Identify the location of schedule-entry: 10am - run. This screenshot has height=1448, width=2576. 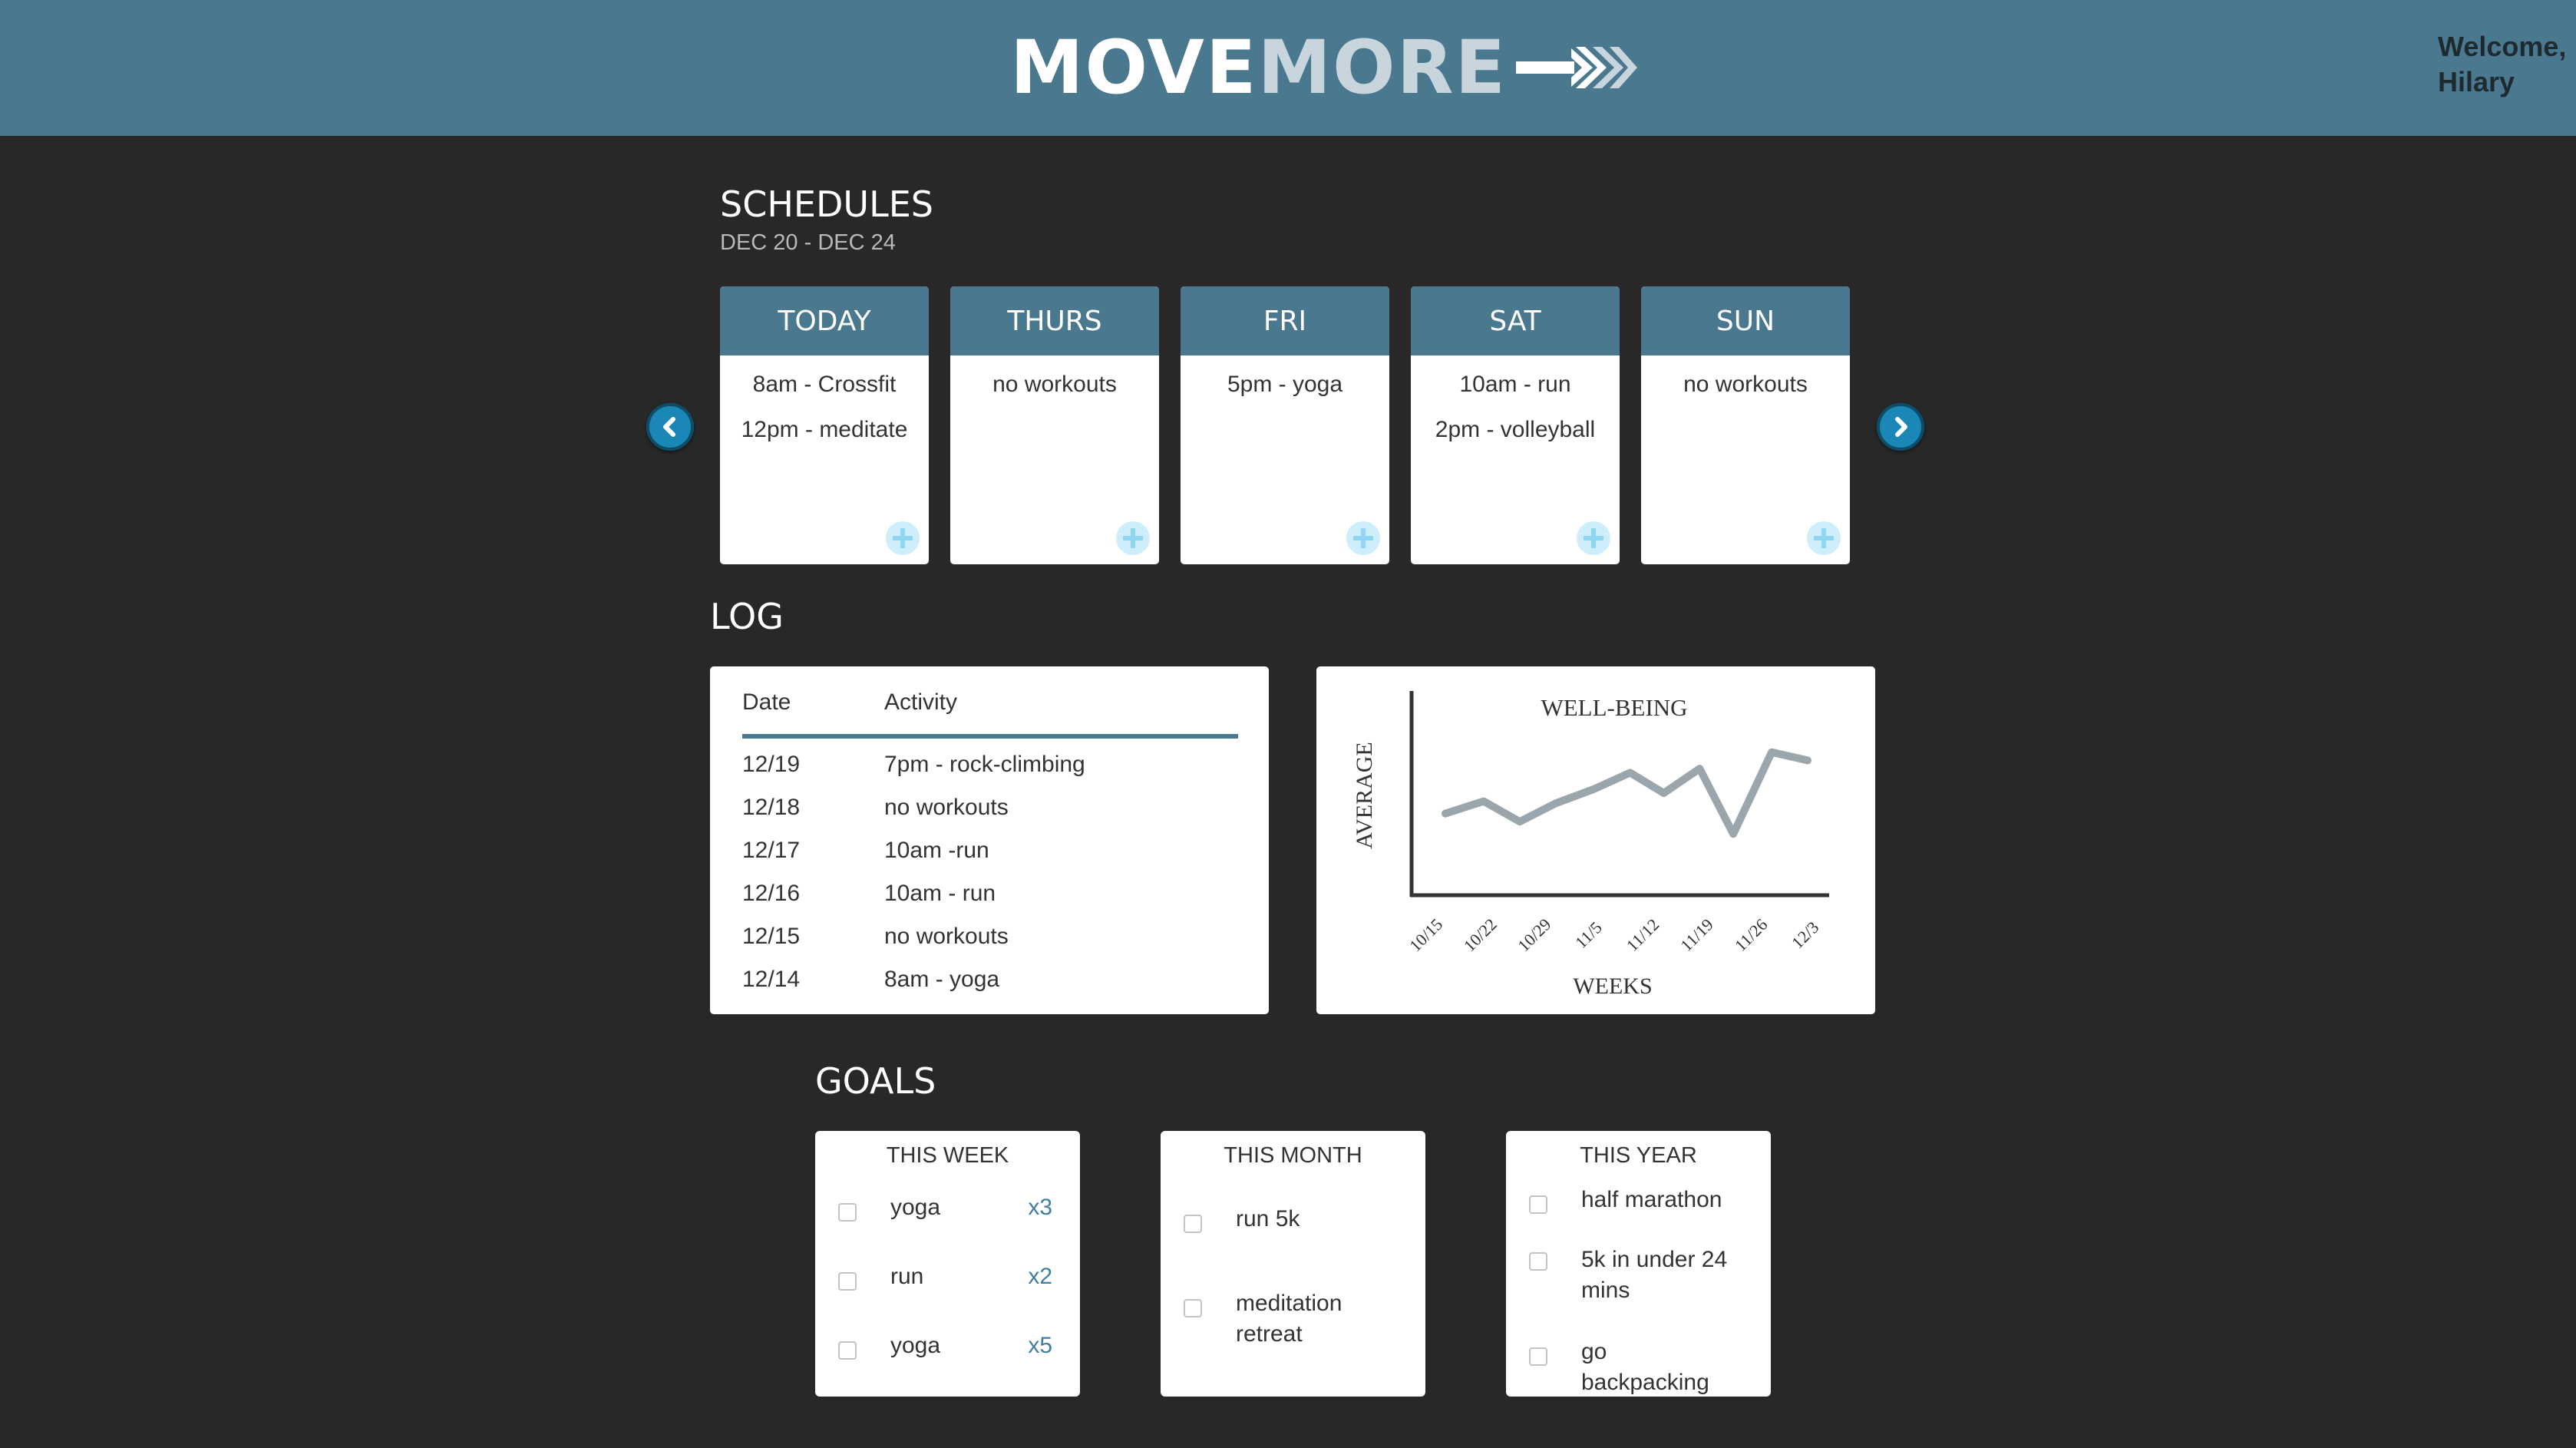
(1515, 392).